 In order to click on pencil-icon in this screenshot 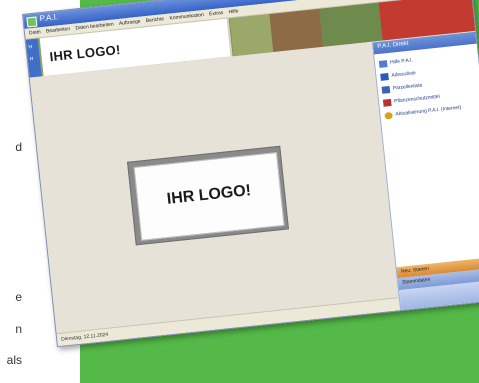, I will do `click(383, 64)`.